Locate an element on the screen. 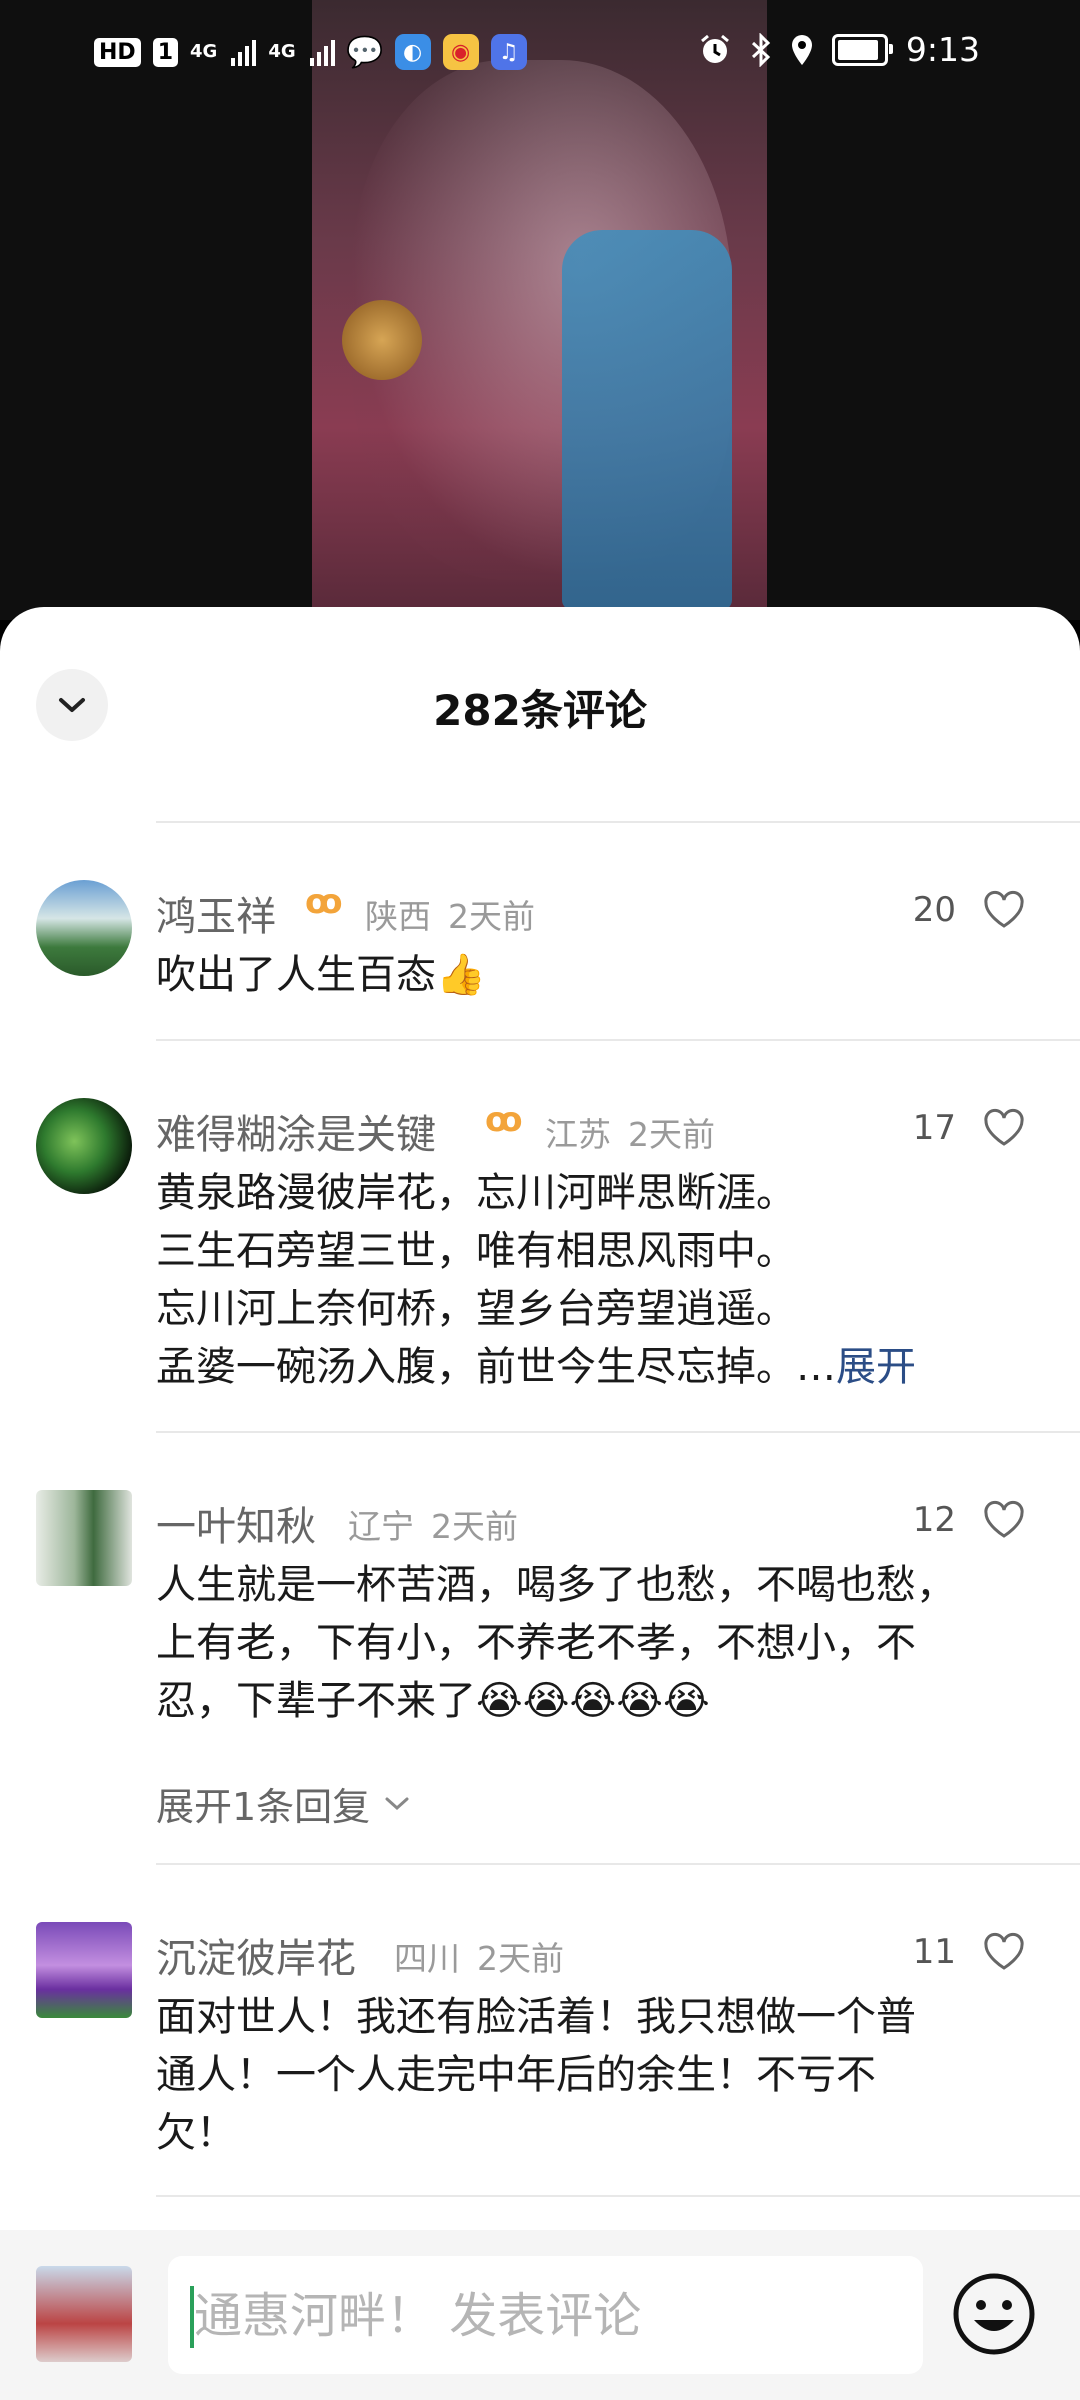 The image size is (1080, 2400). comment-line: 忍，下辈子不来了😭😭😭😭😭 is located at coordinates (433, 1701).